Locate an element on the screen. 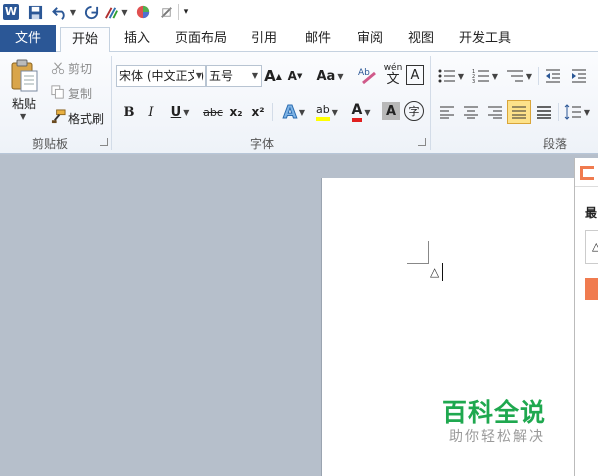  align-right-button is located at coordinates (495, 112).